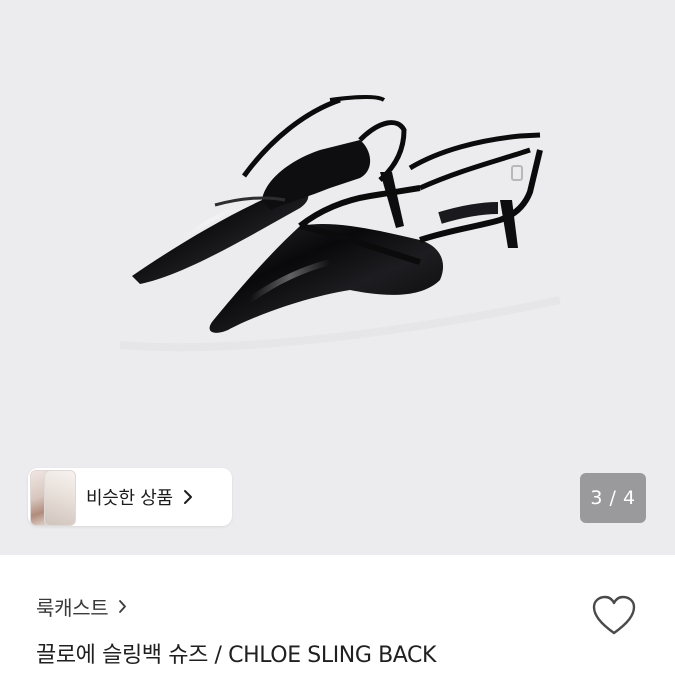 The height and width of the screenshot is (675, 675). Describe the element at coordinates (613, 498) in the screenshot. I see `image-pager-indicator: 3 / 4` at that location.